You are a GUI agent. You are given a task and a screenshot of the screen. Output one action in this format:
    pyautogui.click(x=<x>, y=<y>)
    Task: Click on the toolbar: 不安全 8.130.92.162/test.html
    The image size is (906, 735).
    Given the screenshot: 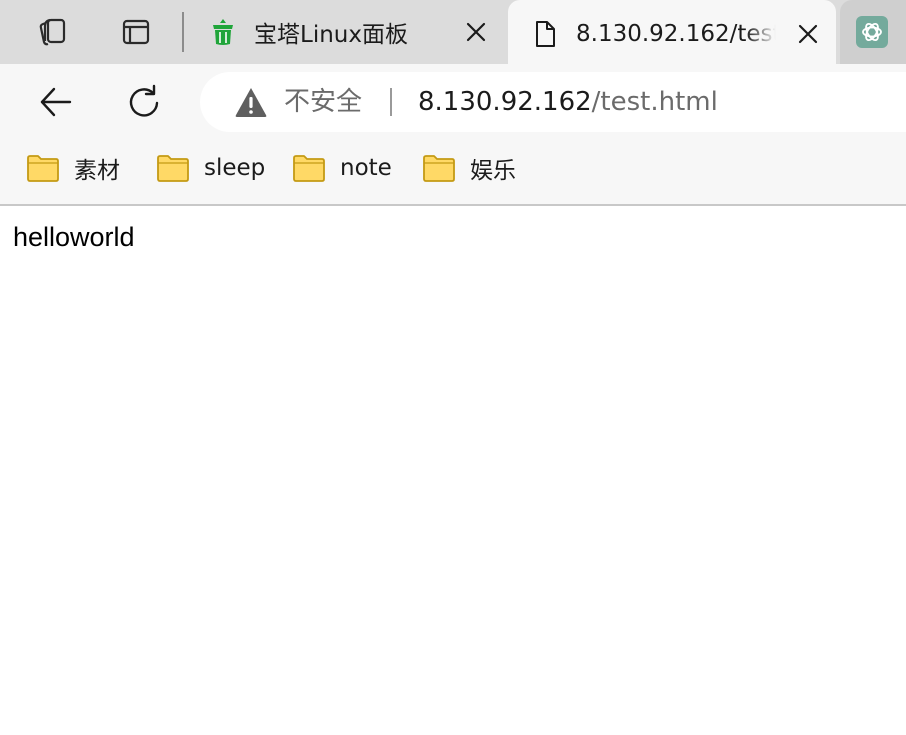 What is the action you would take?
    pyautogui.click(x=453, y=102)
    